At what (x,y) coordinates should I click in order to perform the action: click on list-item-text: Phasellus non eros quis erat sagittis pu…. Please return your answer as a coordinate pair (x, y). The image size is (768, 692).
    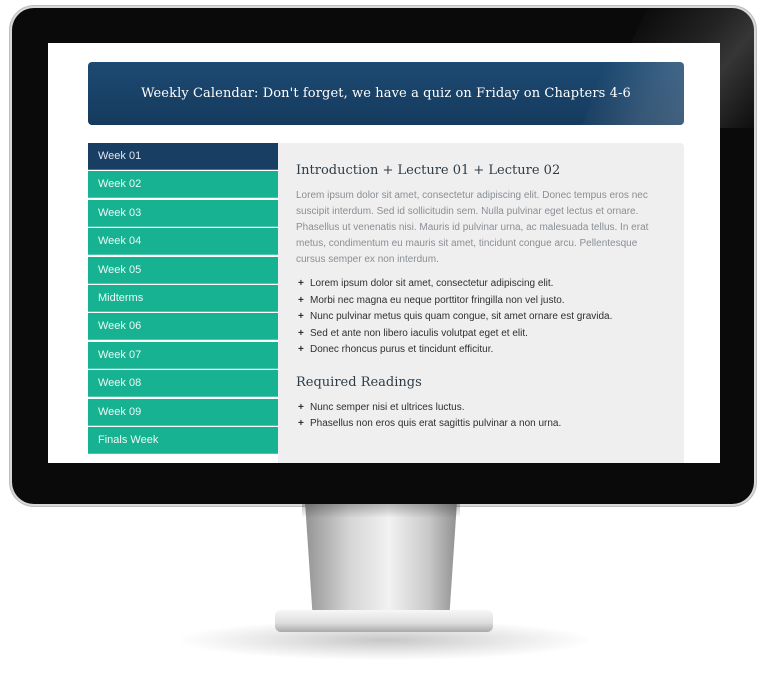
    Looking at the image, I should click on (436, 423).